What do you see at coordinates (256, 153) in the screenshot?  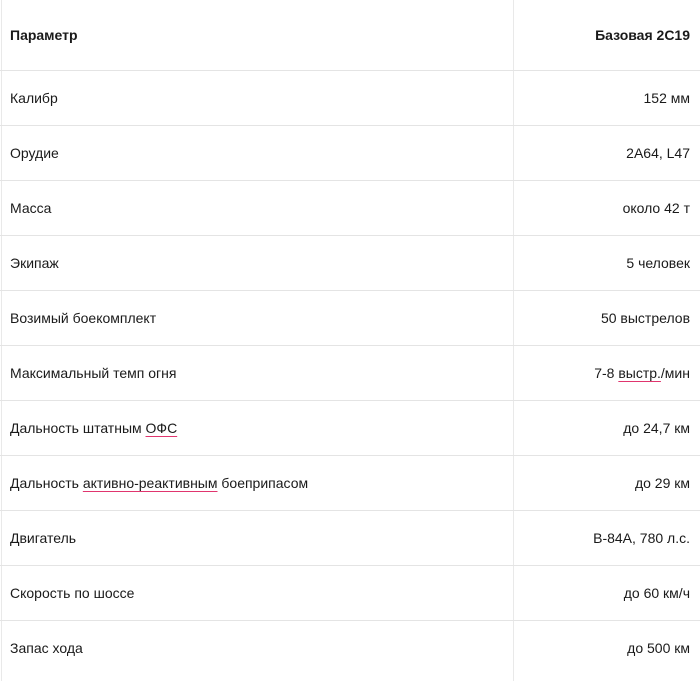 I see `param-cell: Орудие` at bounding box center [256, 153].